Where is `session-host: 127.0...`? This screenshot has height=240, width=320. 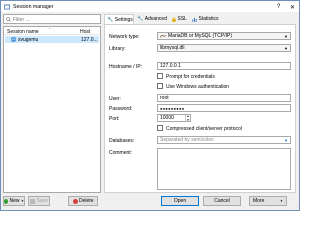
session-host: 127.0... is located at coordinates (89, 39).